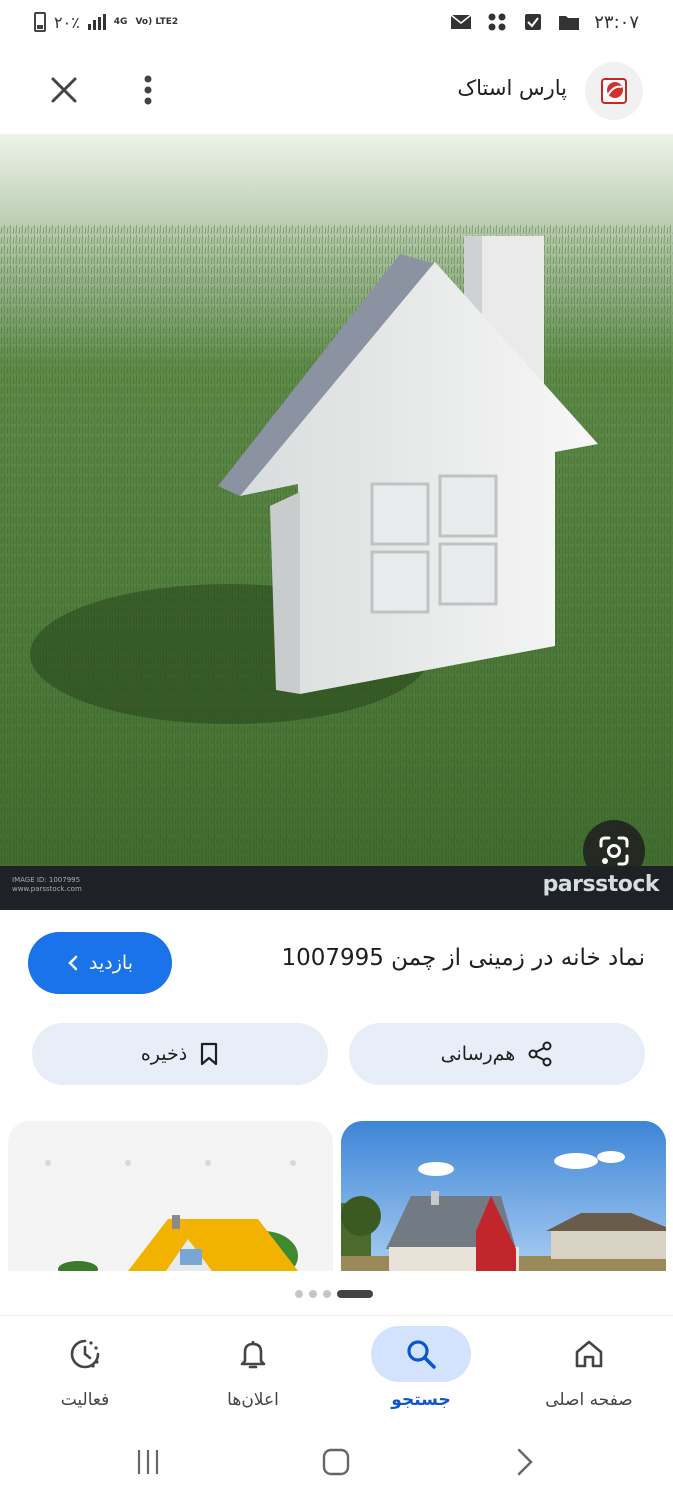 The height and width of the screenshot is (1500, 673). What do you see at coordinates (164, 1054) in the screenshot?
I see `save-label: ذخیره` at bounding box center [164, 1054].